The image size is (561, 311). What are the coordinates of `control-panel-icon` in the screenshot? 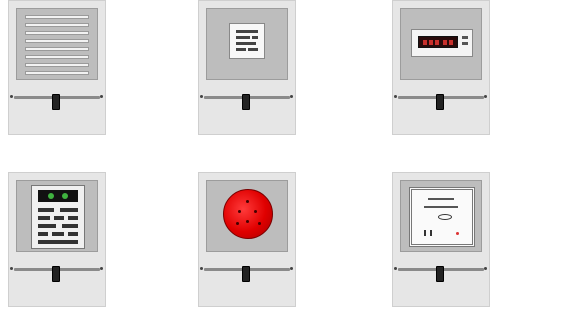 It's located at (247, 44).